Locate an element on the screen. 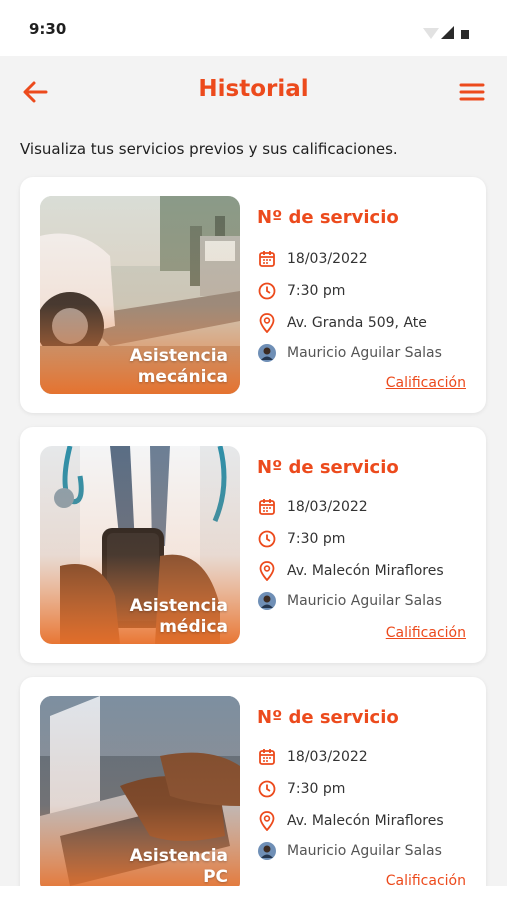 The width and height of the screenshot is (507, 900). bottom-strip is located at coordinates (253, 893).